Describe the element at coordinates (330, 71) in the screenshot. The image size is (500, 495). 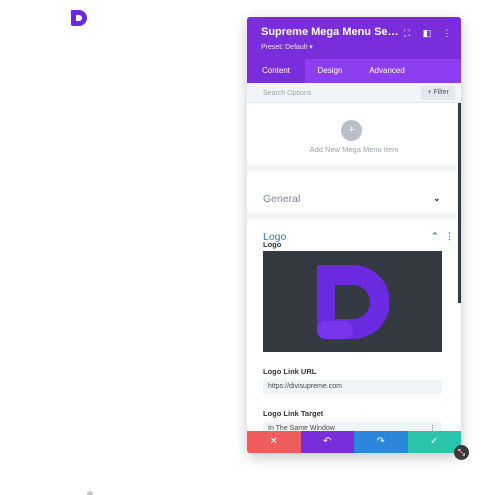
I see `tab-design: Design` at that location.